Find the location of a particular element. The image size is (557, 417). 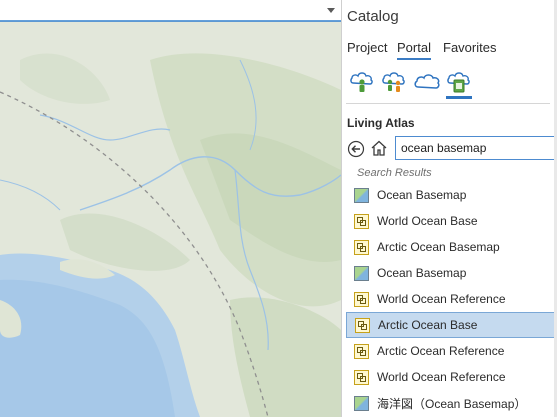

home-button is located at coordinates (379, 148).